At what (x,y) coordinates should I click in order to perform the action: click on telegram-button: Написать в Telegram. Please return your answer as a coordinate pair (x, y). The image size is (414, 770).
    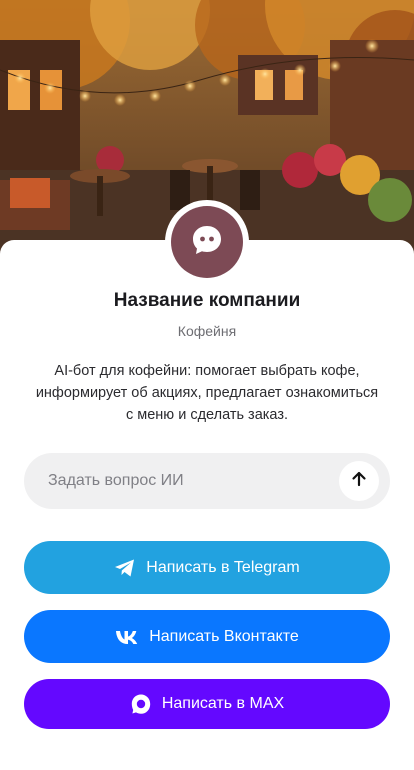
    Looking at the image, I should click on (207, 567).